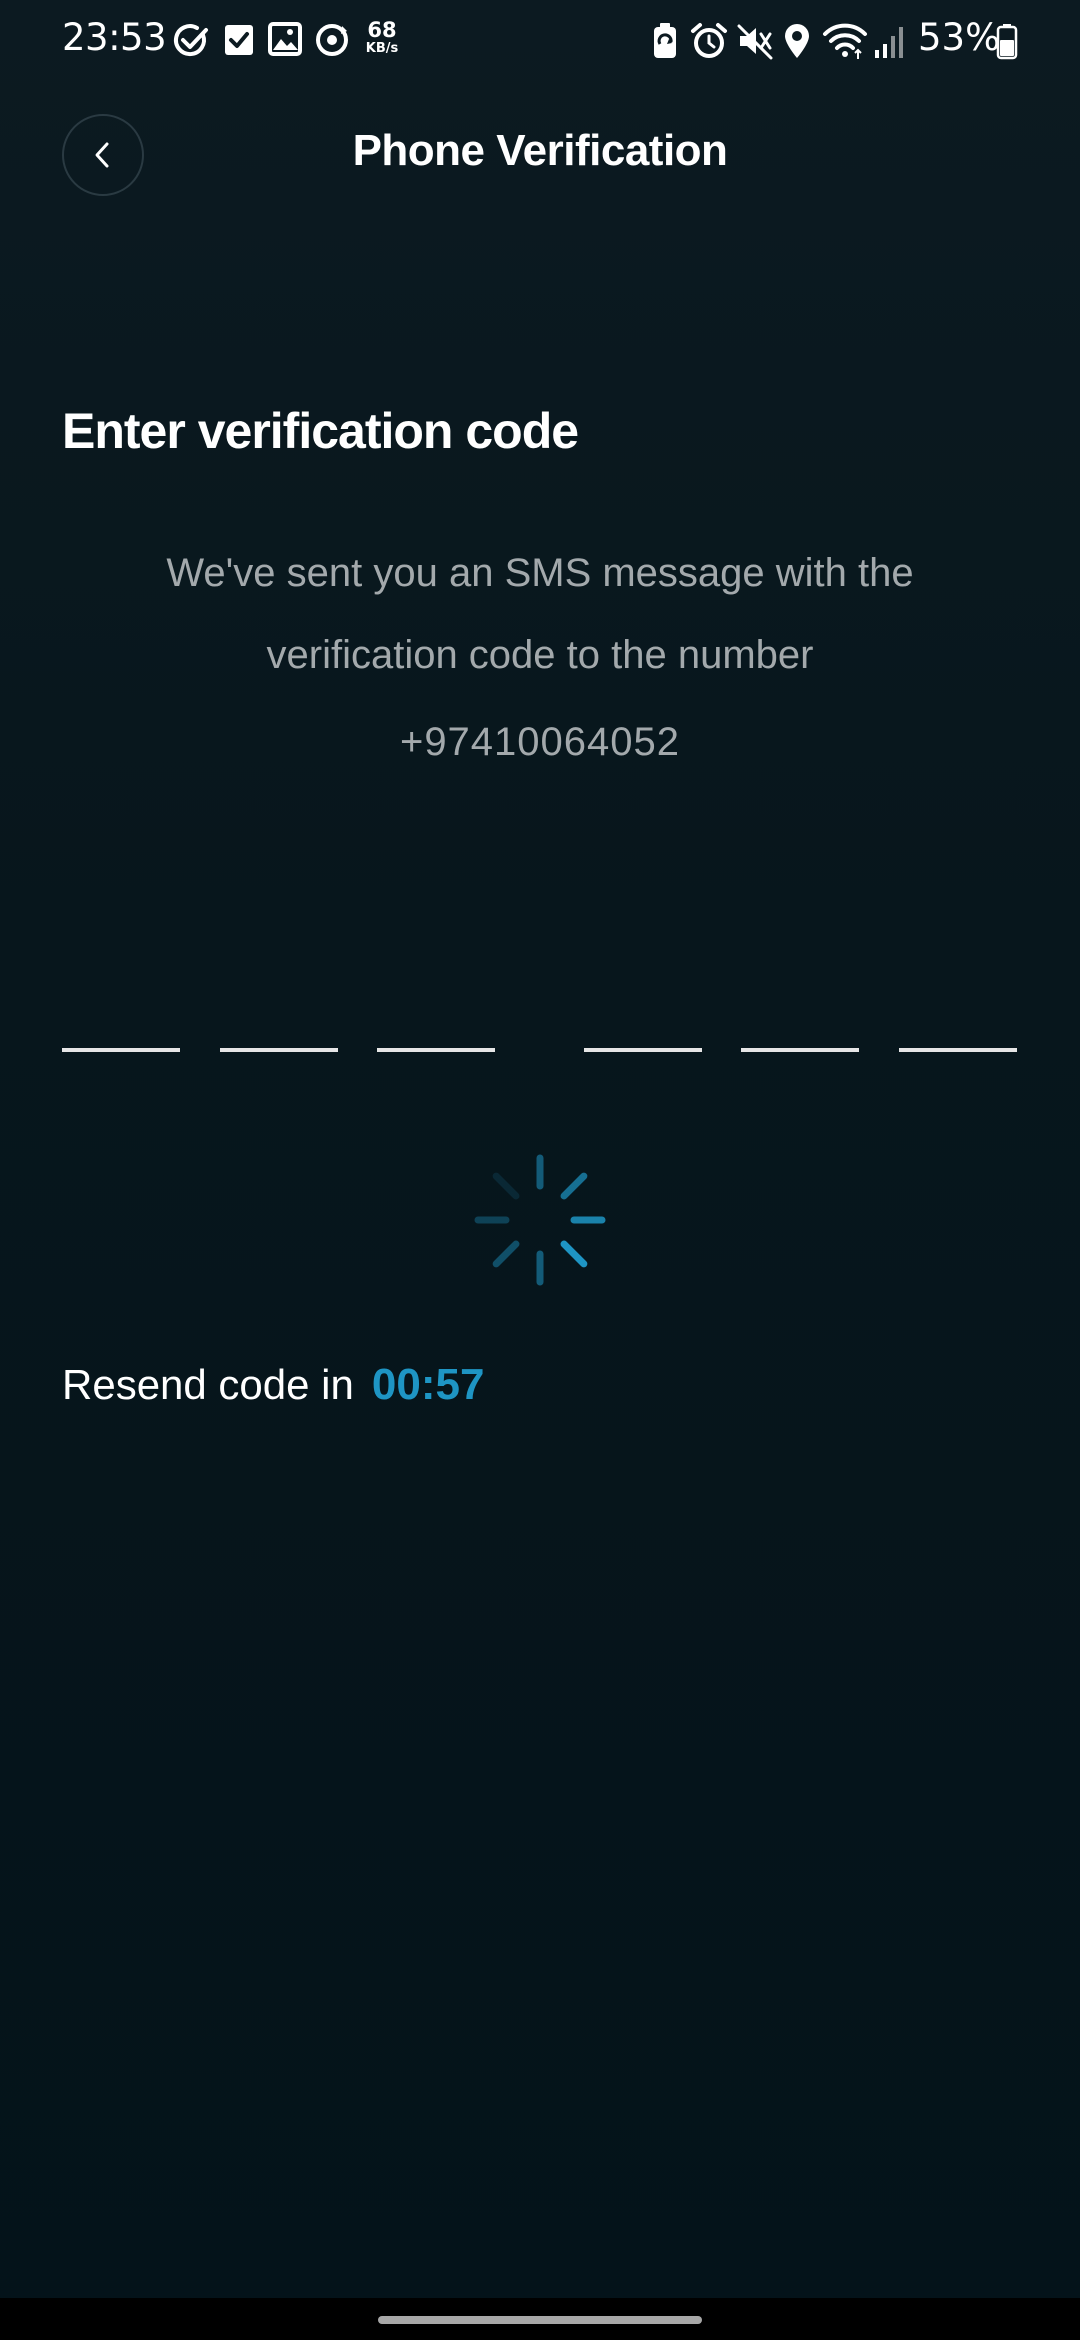 The width and height of the screenshot is (1080, 2340). What do you see at coordinates (889, 42) in the screenshot?
I see `signal-icon` at bounding box center [889, 42].